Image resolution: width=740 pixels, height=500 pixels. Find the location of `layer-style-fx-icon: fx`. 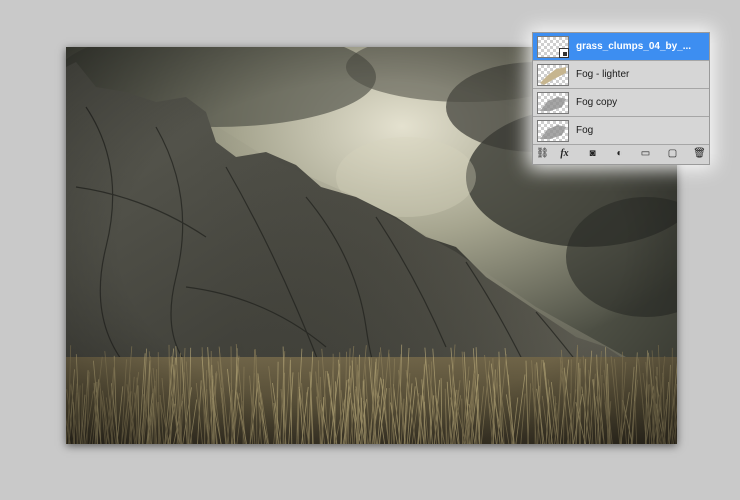

layer-style-fx-icon: fx is located at coordinates (564, 154).